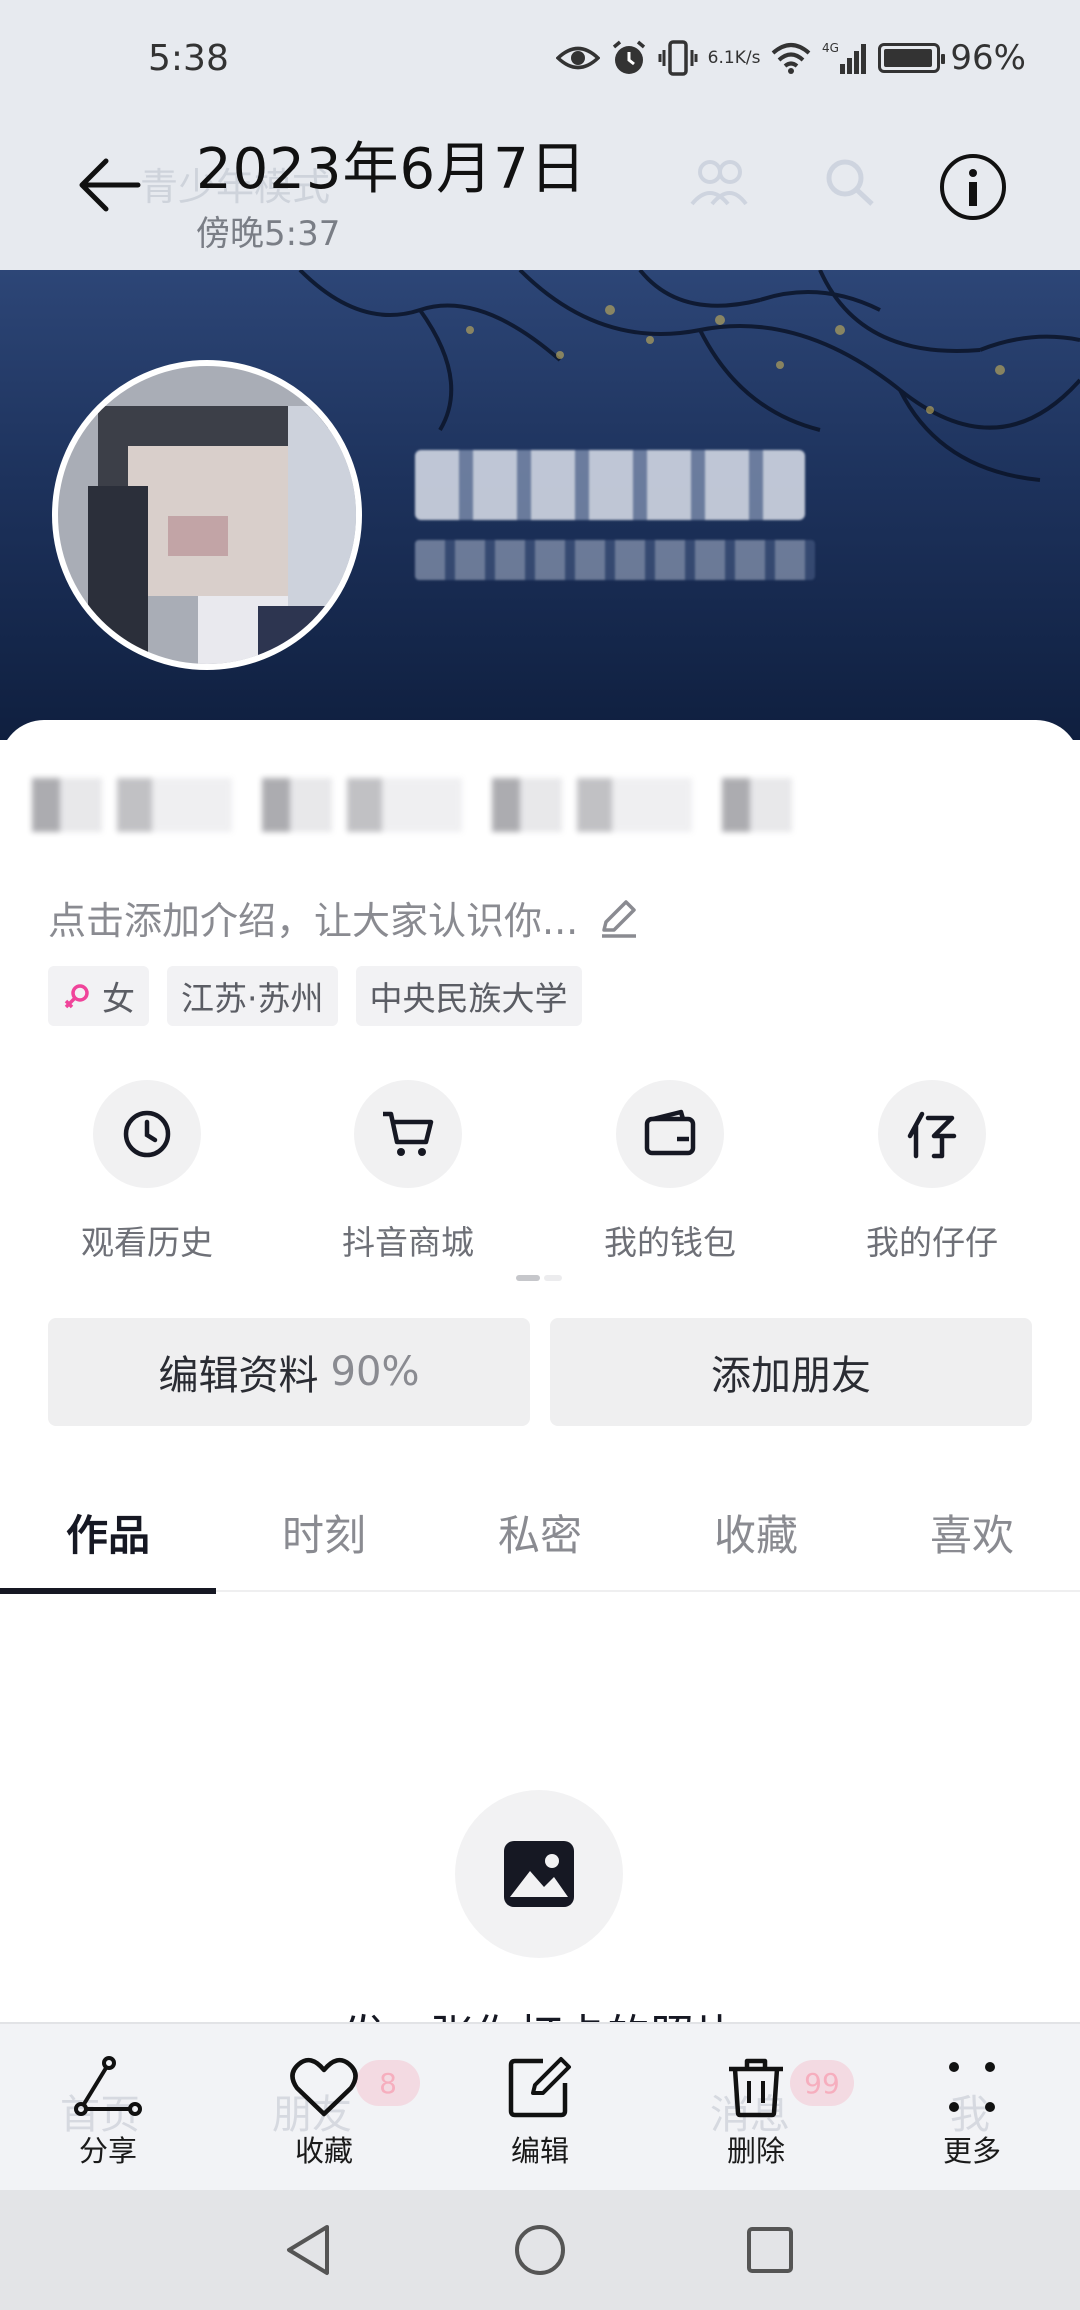  Describe the element at coordinates (791, 58) in the screenshot. I see `wifi-icon` at that location.